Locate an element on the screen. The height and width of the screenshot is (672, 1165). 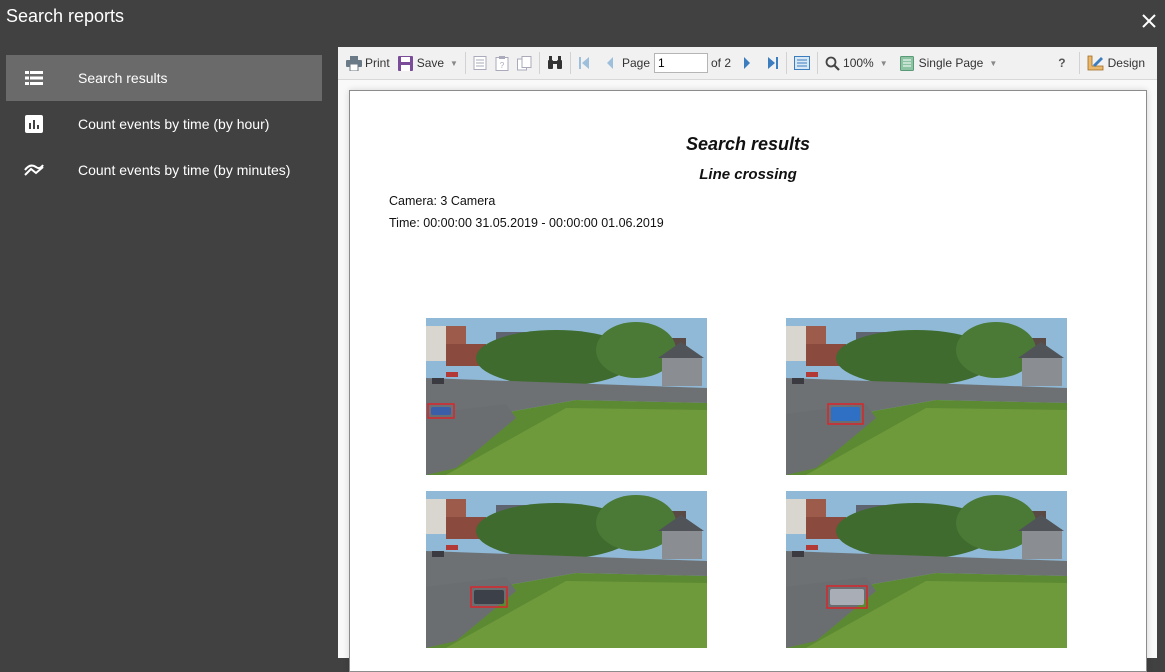
find-button is located at coordinates (555, 63).